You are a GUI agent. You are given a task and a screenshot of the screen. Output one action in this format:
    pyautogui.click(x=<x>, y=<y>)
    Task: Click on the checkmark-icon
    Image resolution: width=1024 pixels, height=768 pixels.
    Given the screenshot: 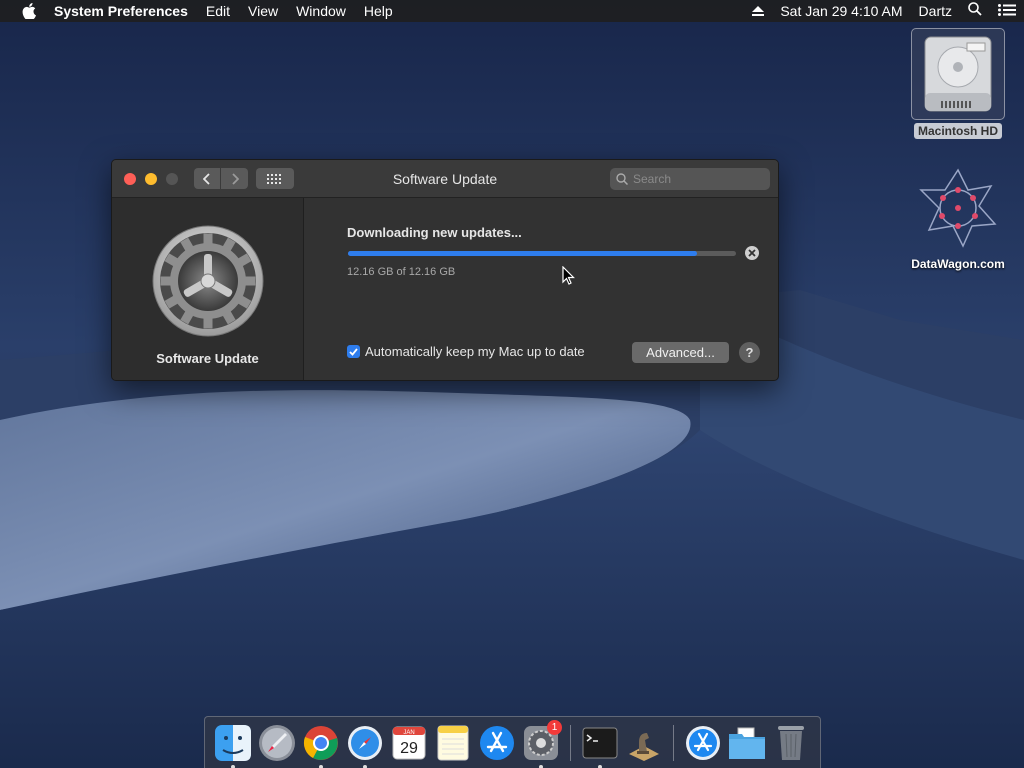 What is the action you would take?
    pyautogui.click(x=353, y=351)
    